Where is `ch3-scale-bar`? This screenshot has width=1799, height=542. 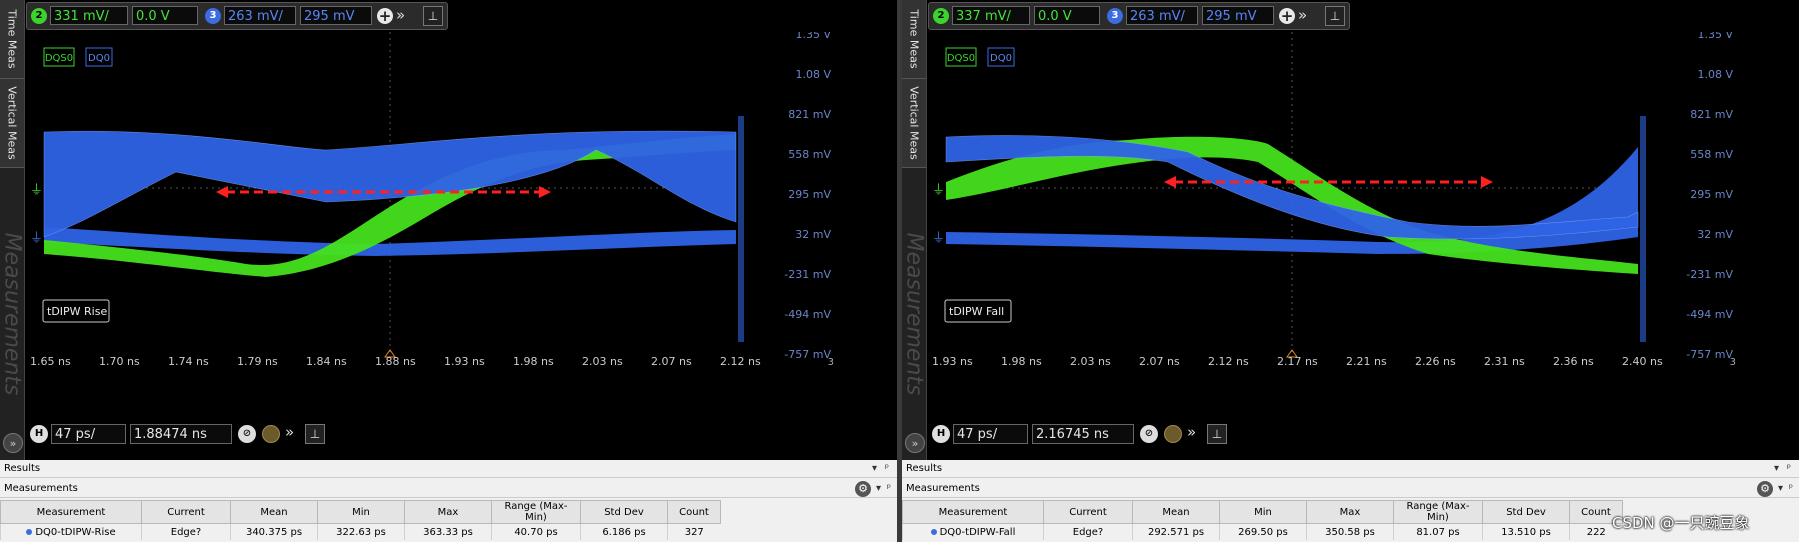 ch3-scale-bar is located at coordinates (741, 229).